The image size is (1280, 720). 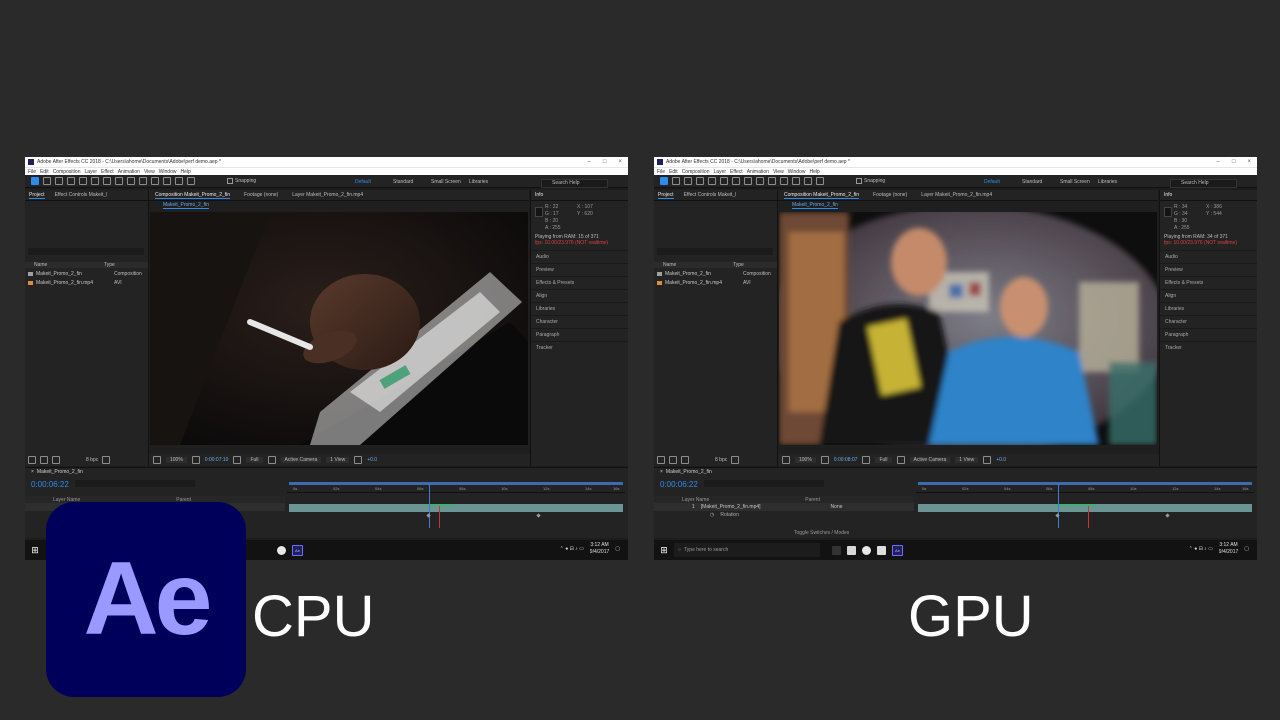 I want to click on exposure-value: +0.0, so click(x=372, y=460).